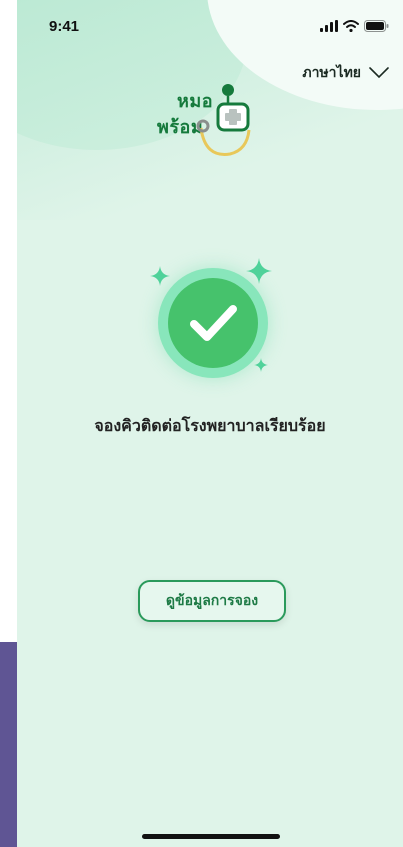 The height and width of the screenshot is (847, 403). What do you see at coordinates (211, 836) in the screenshot?
I see `home-indicator` at bounding box center [211, 836].